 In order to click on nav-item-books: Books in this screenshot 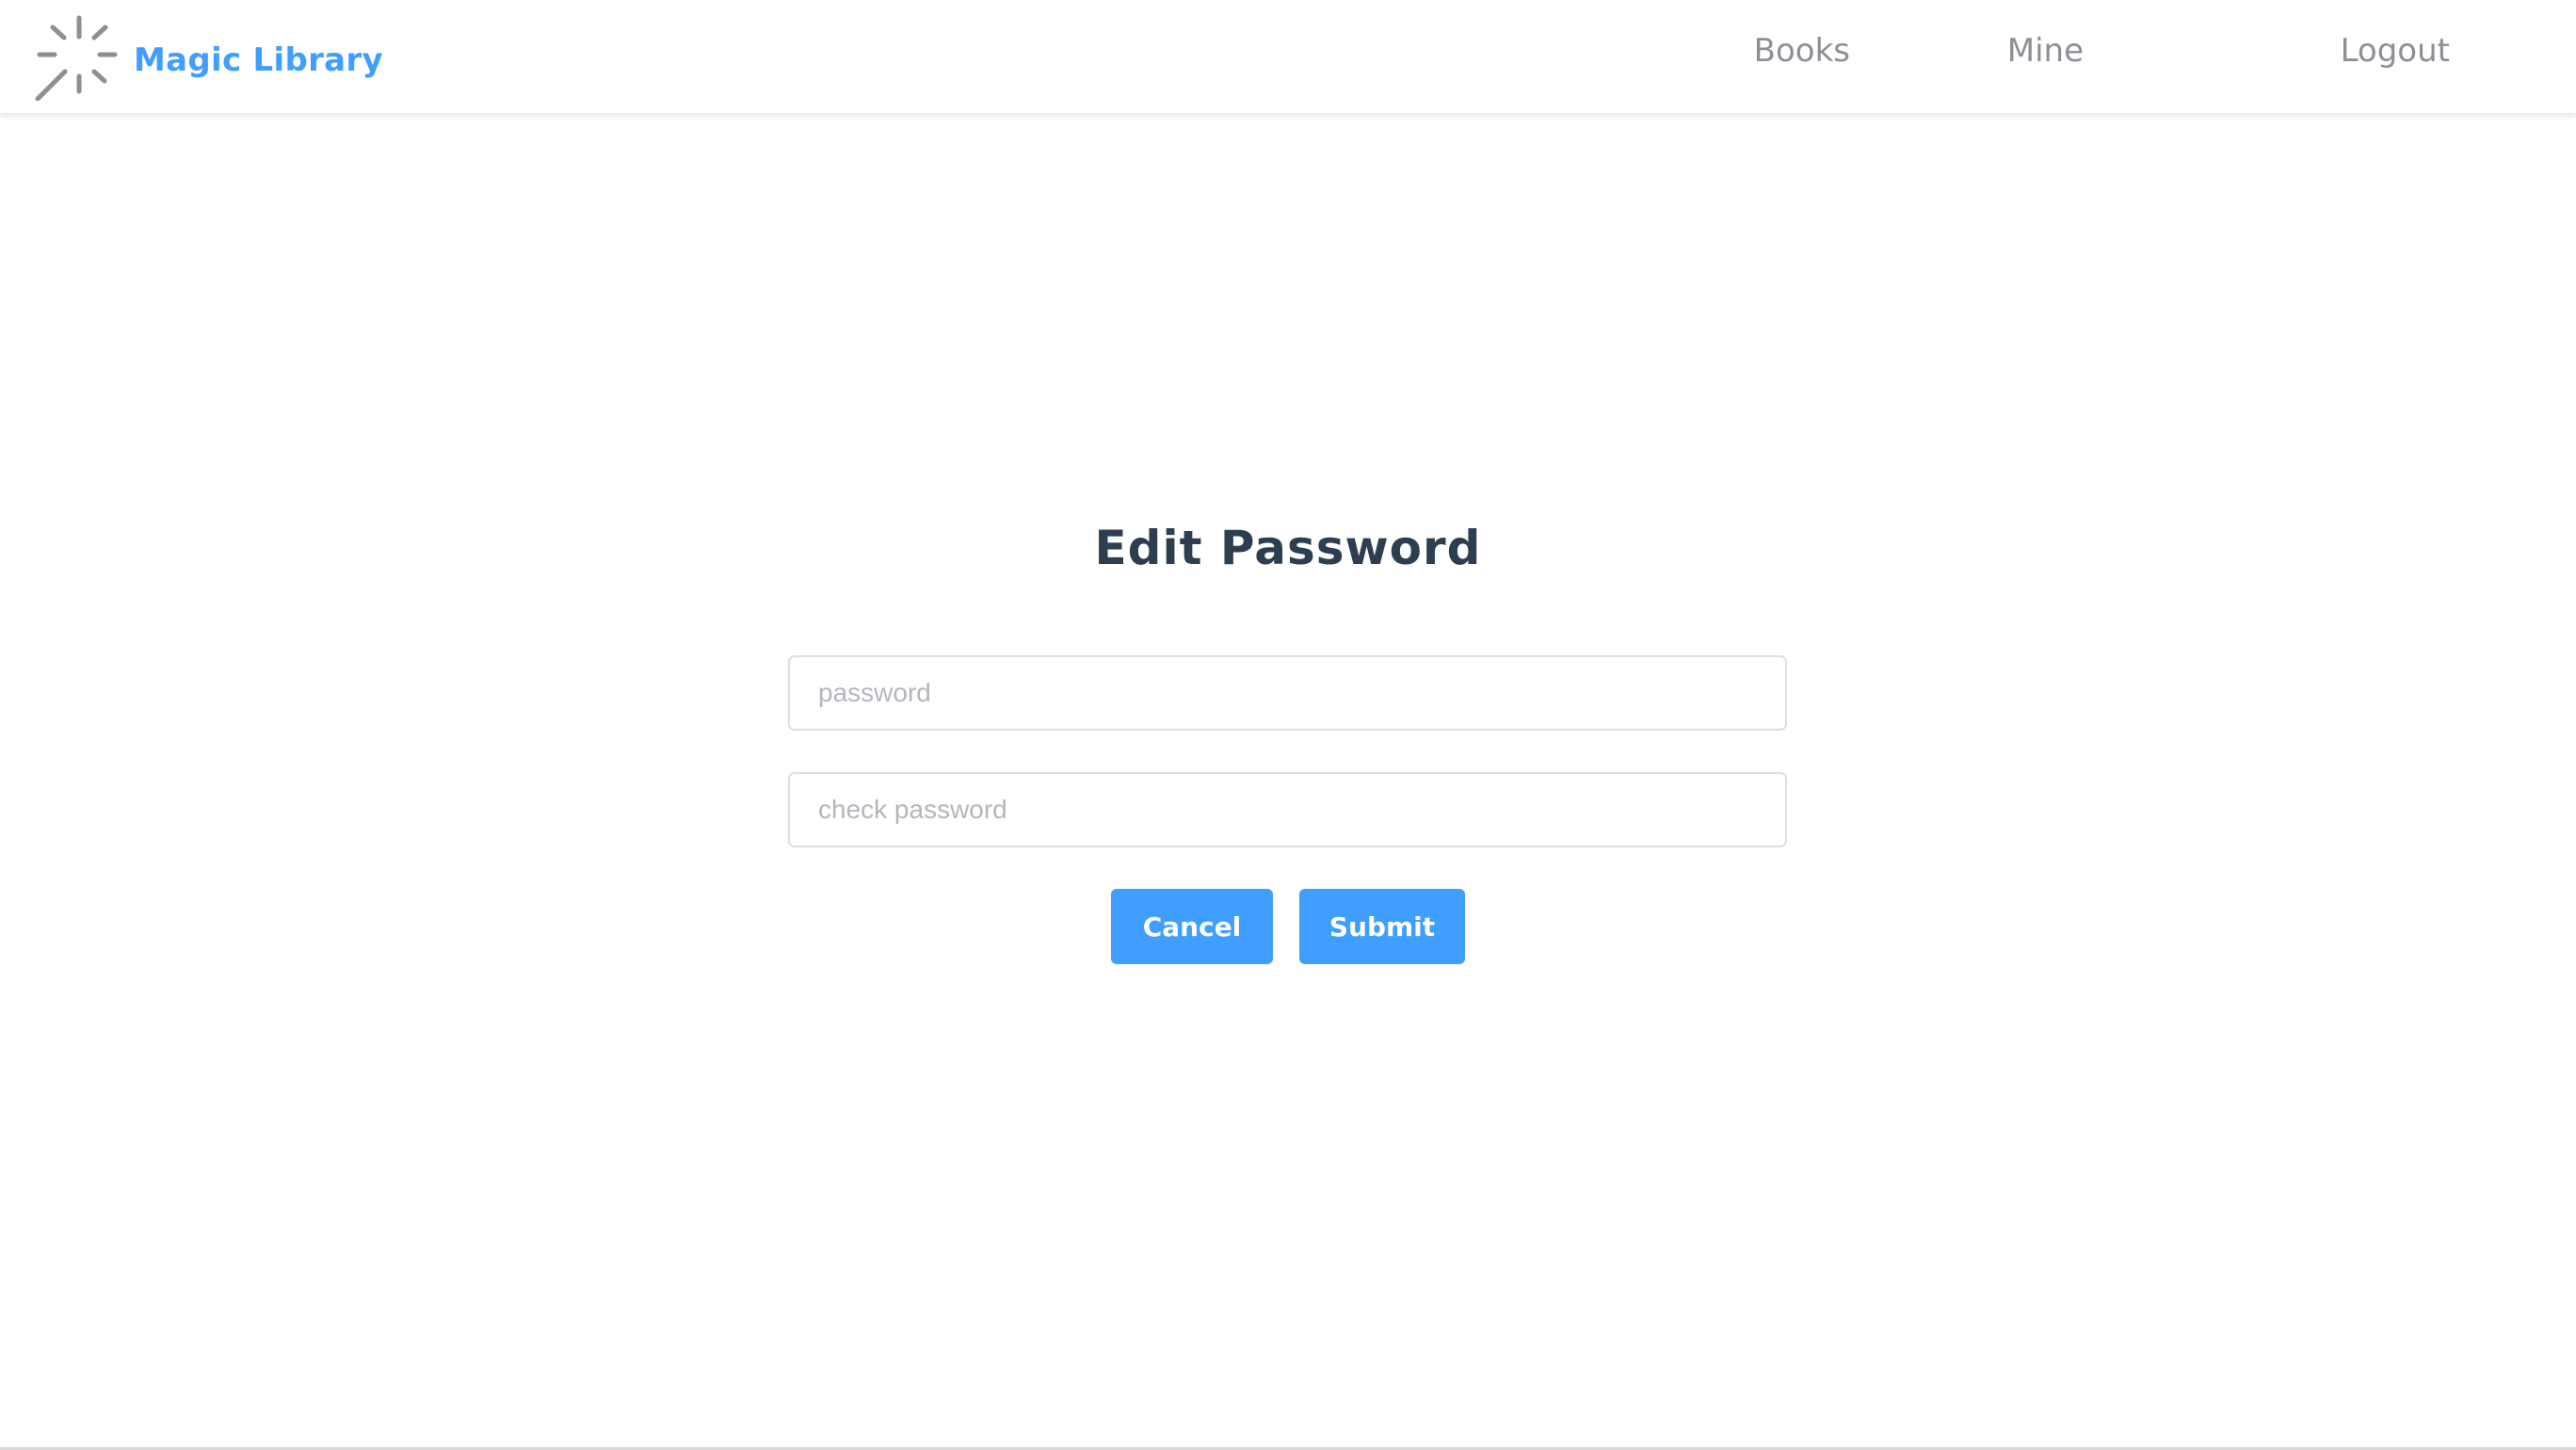, I will do `click(1802, 51)`.